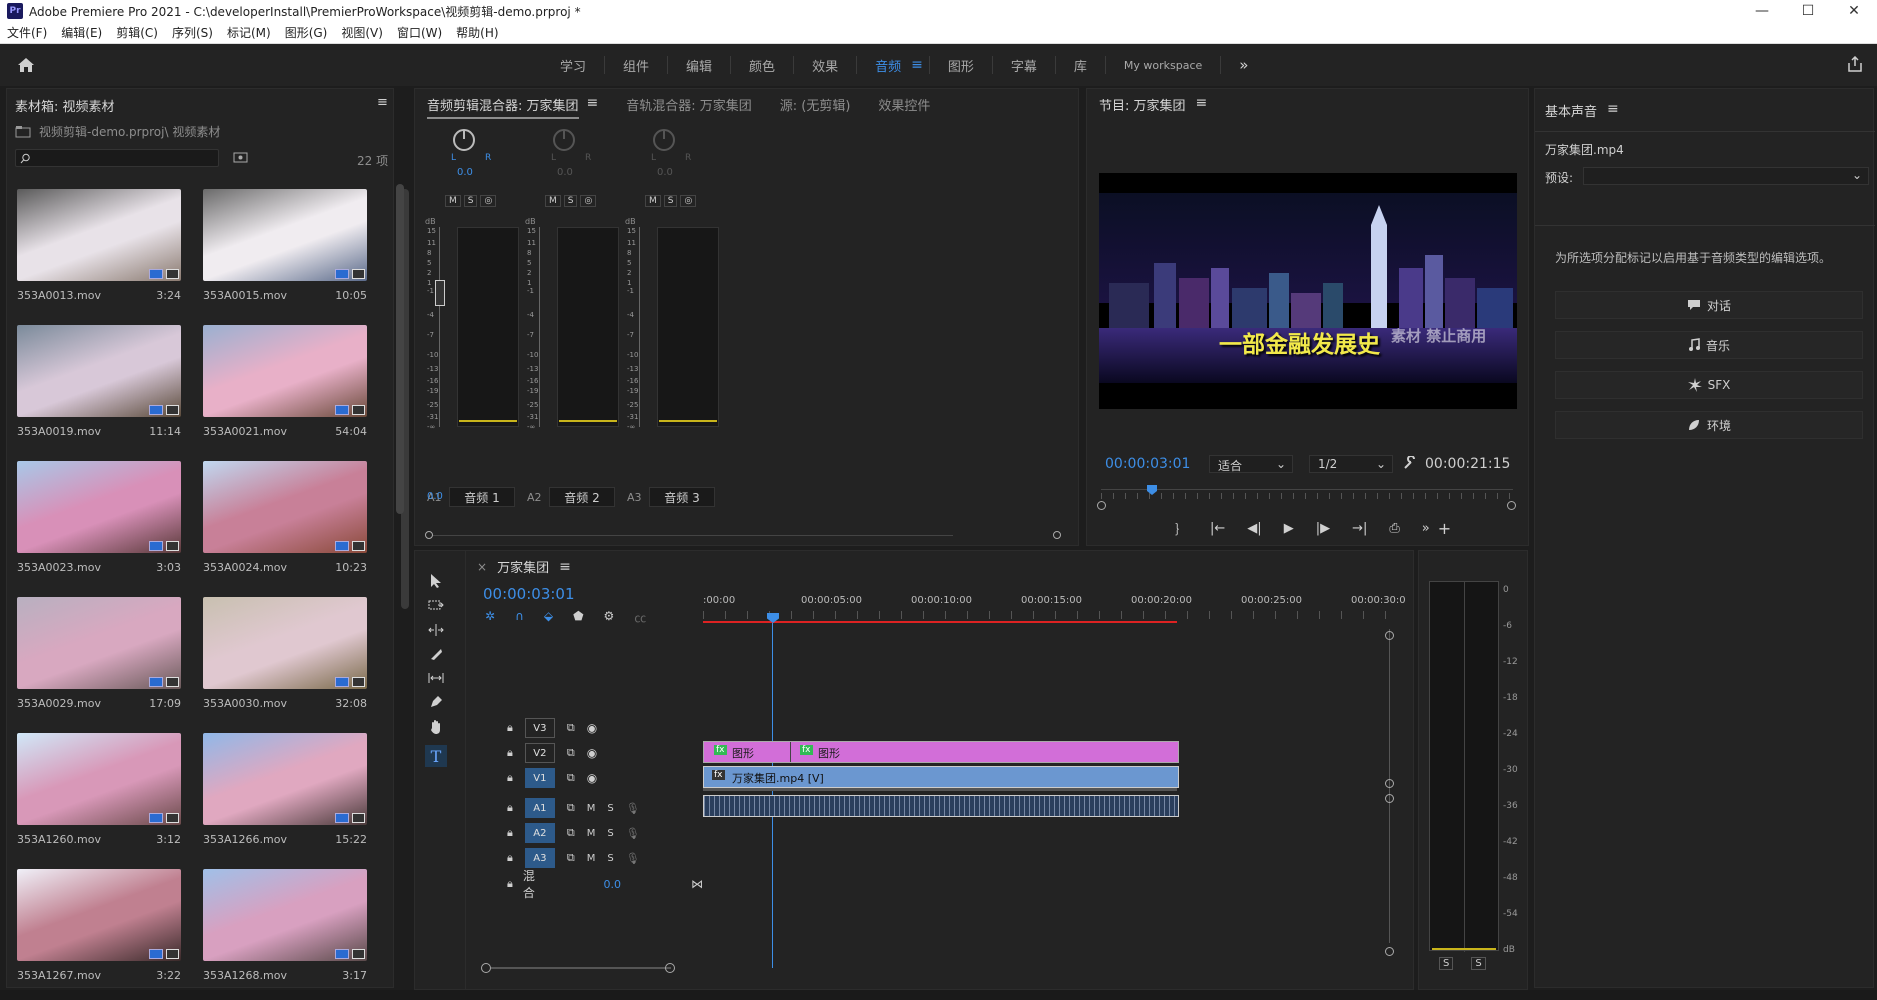 The height and width of the screenshot is (1000, 1877). I want to click on clip-item: 353A0024.mov 10:23, so click(285, 517).